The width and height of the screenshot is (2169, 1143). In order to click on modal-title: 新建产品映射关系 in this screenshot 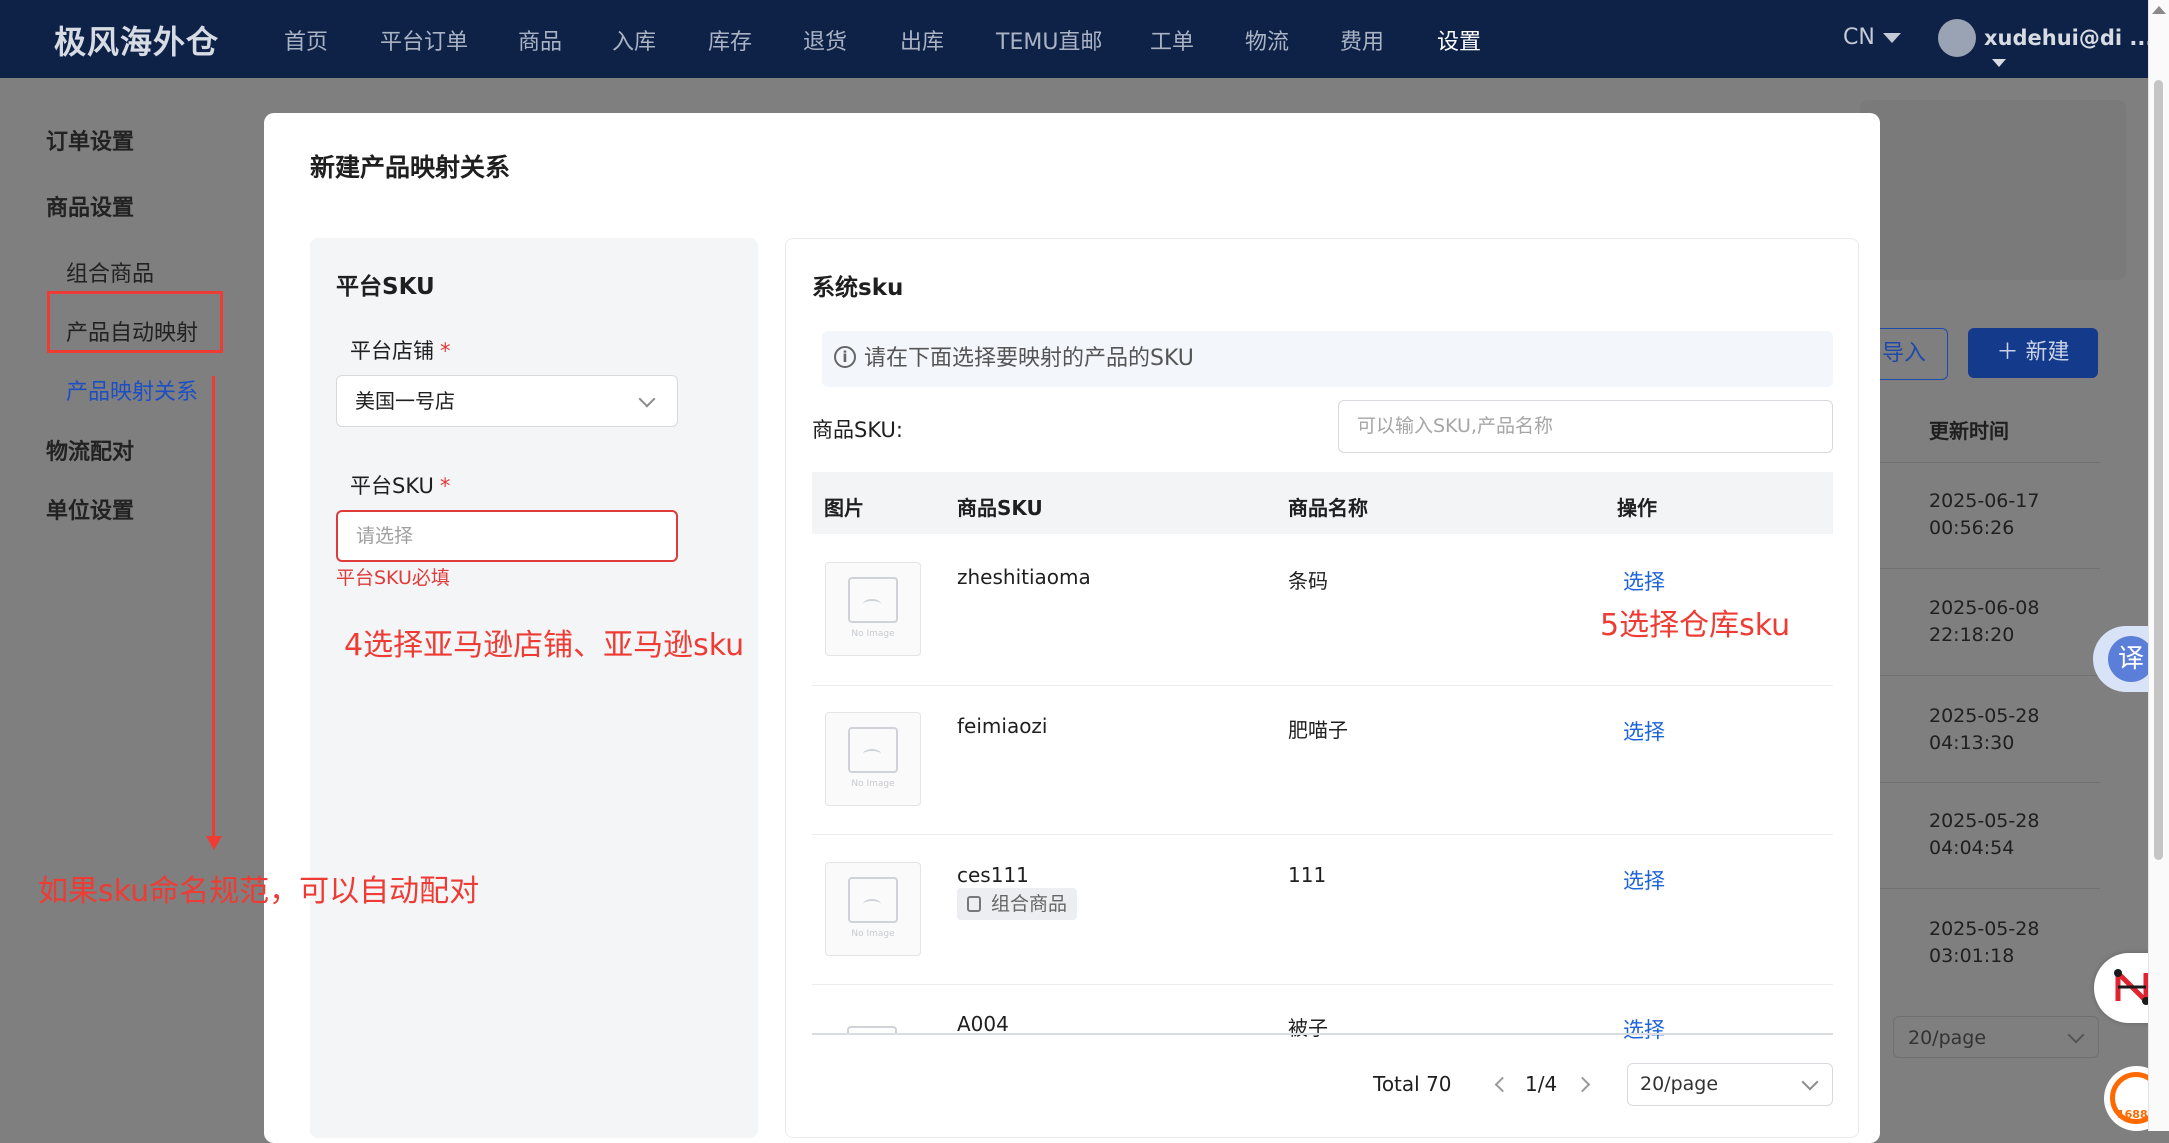, I will do `click(410, 167)`.